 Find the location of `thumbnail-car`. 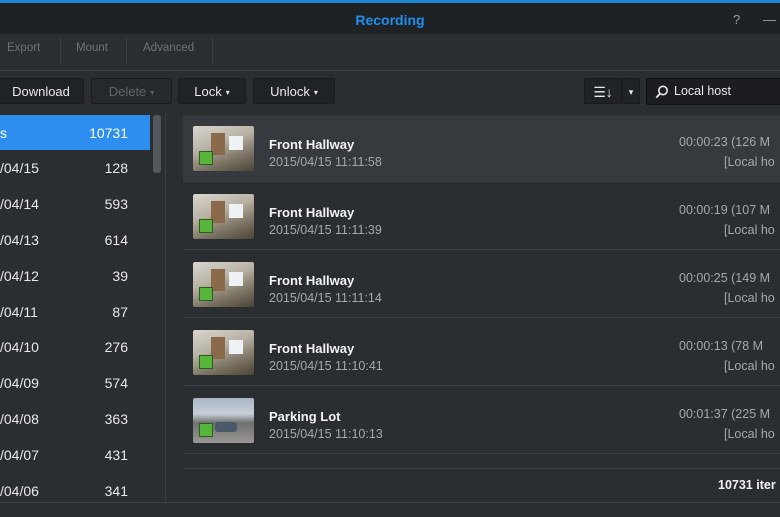

thumbnail-car is located at coordinates (226, 427).